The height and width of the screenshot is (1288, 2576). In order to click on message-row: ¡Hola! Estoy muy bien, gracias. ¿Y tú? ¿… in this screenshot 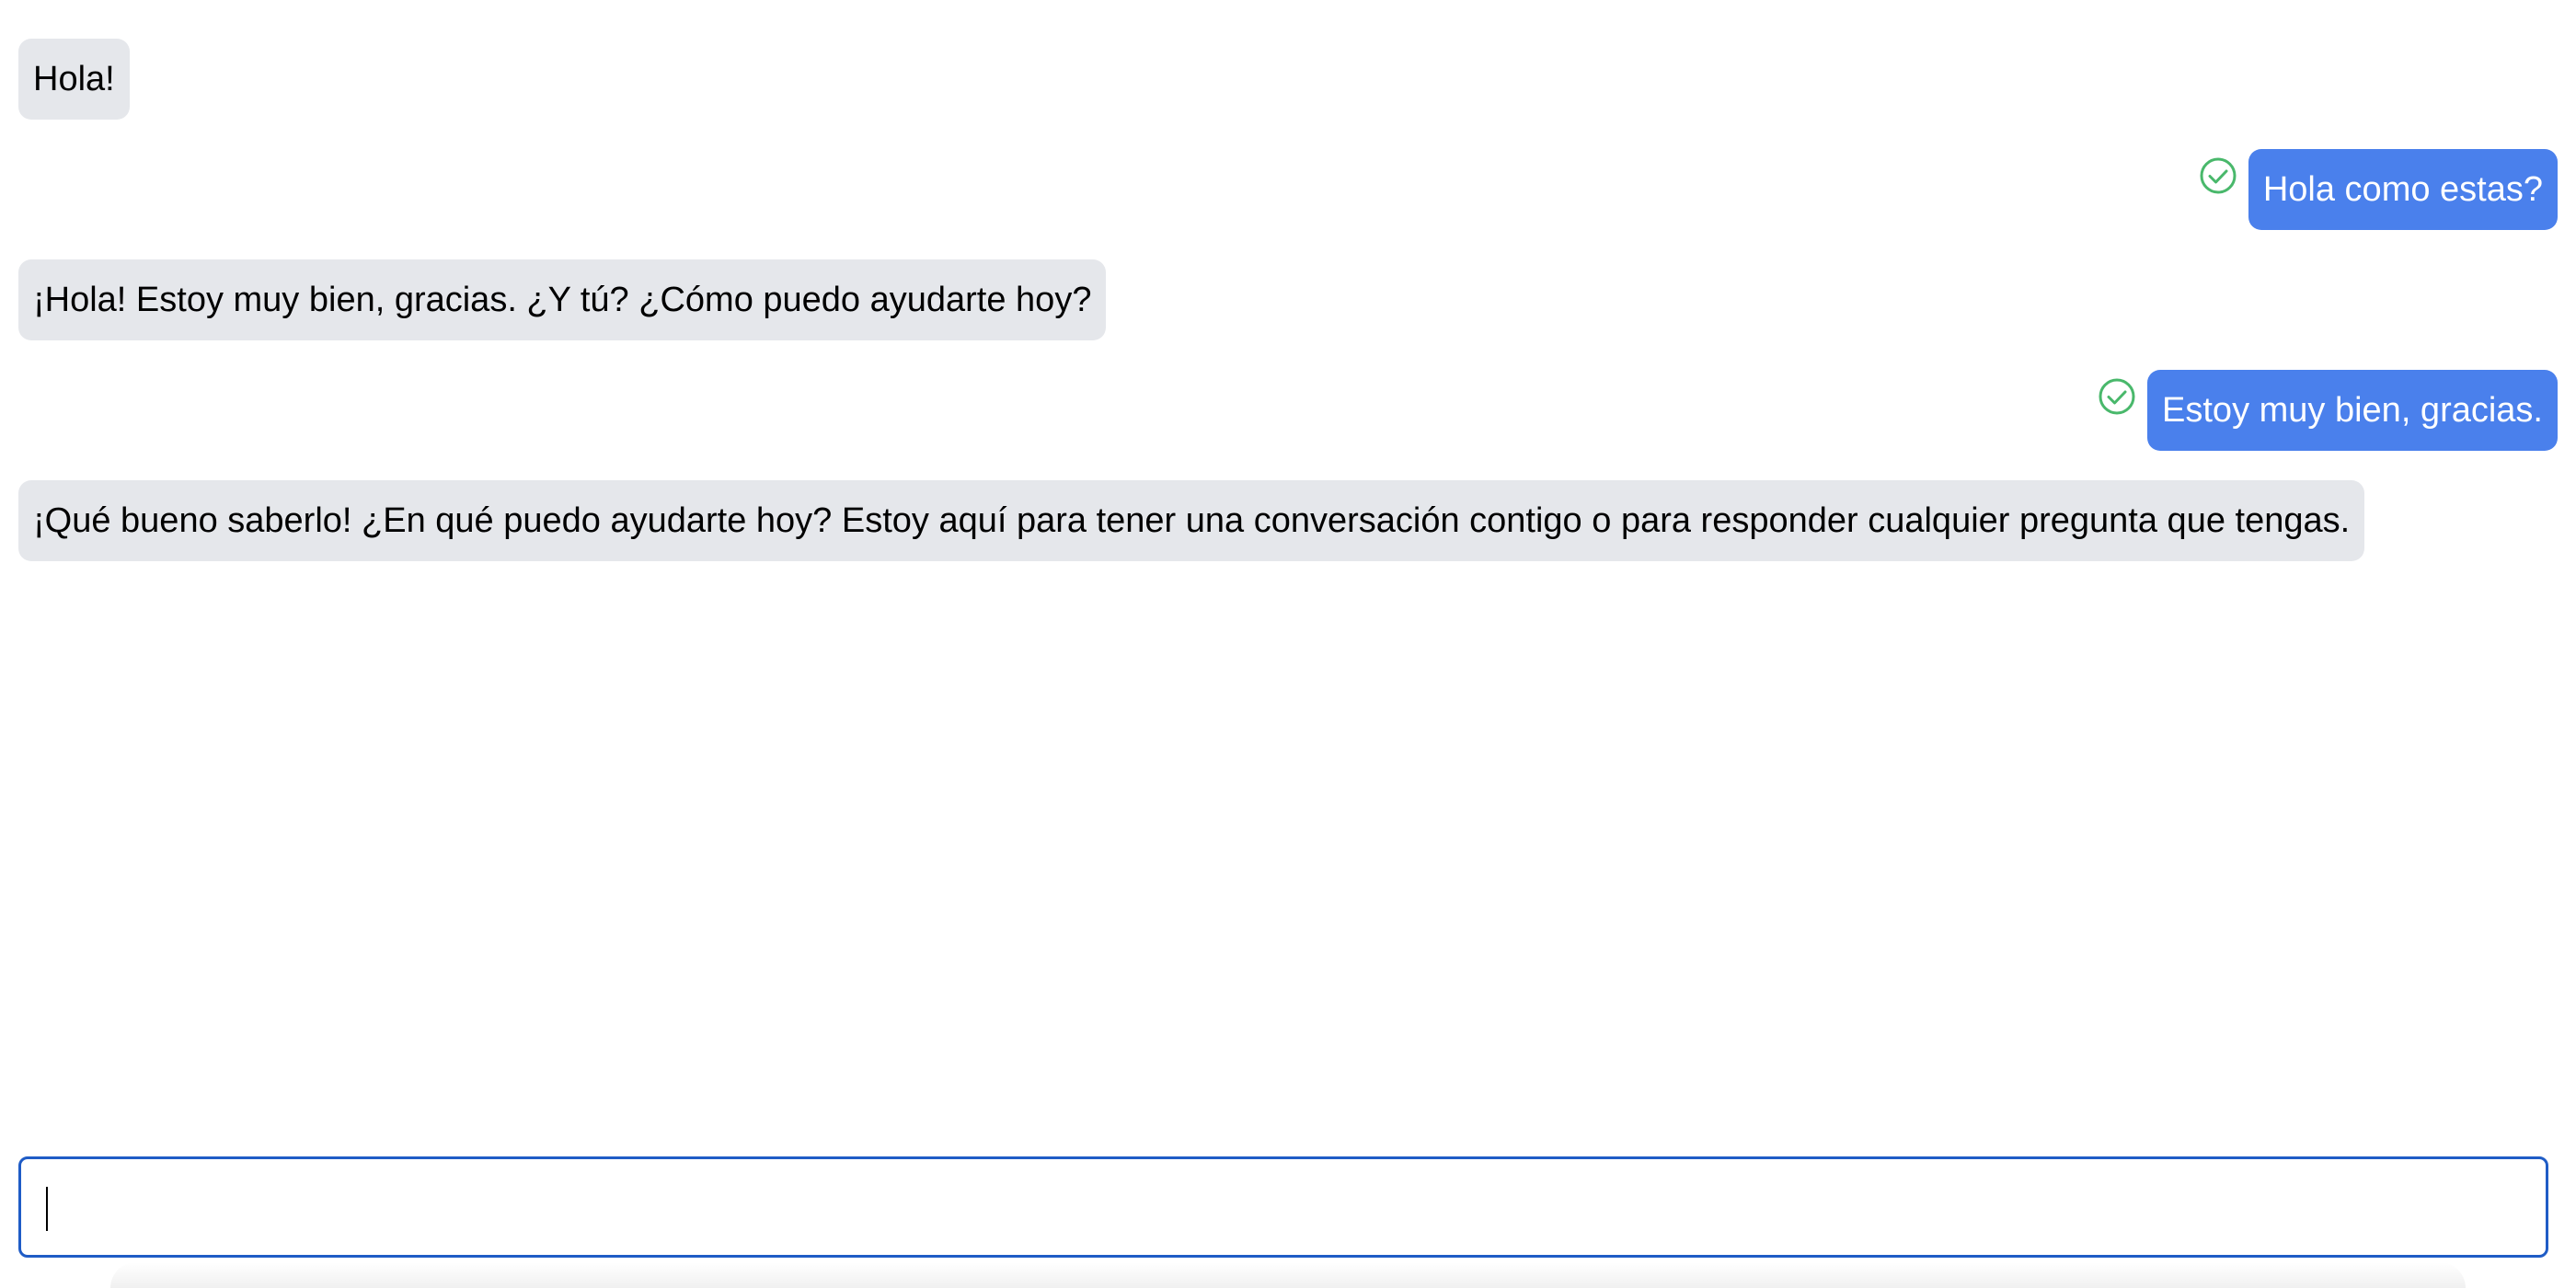, I will do `click(1288, 299)`.